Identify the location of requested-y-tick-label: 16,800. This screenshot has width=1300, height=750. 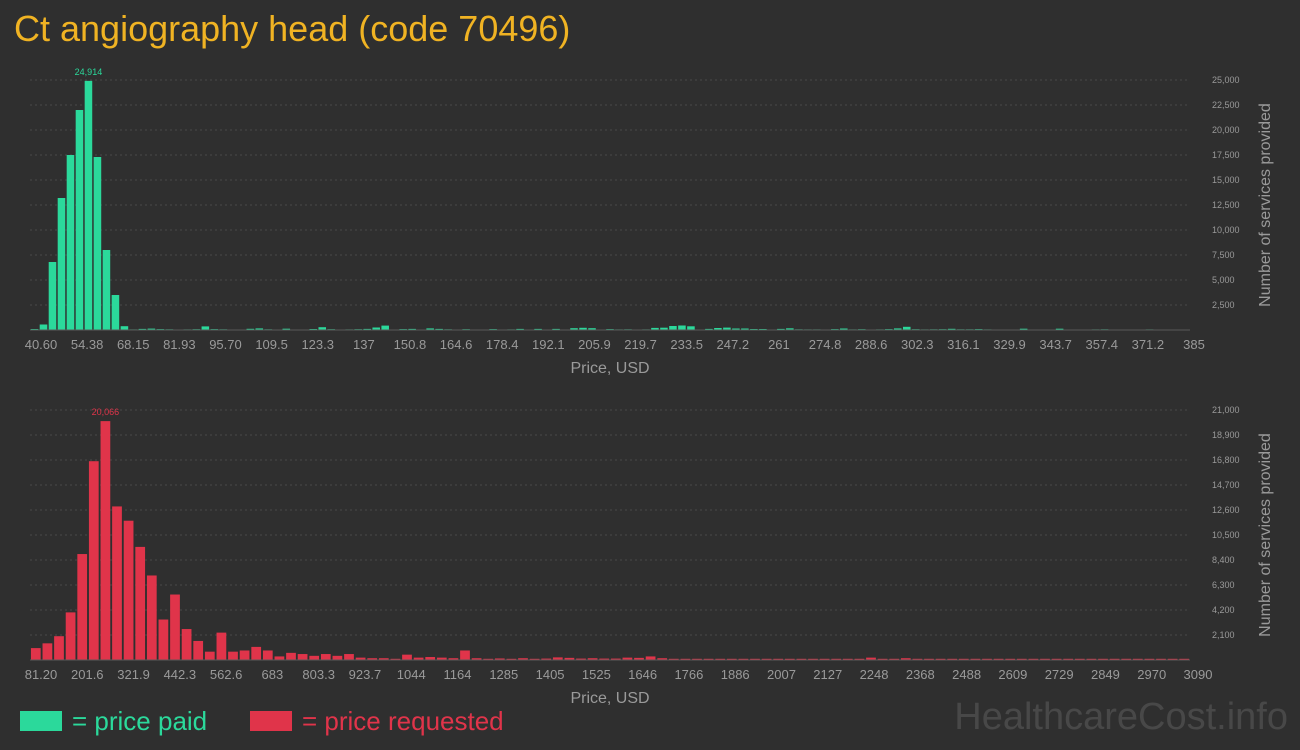
(1226, 460).